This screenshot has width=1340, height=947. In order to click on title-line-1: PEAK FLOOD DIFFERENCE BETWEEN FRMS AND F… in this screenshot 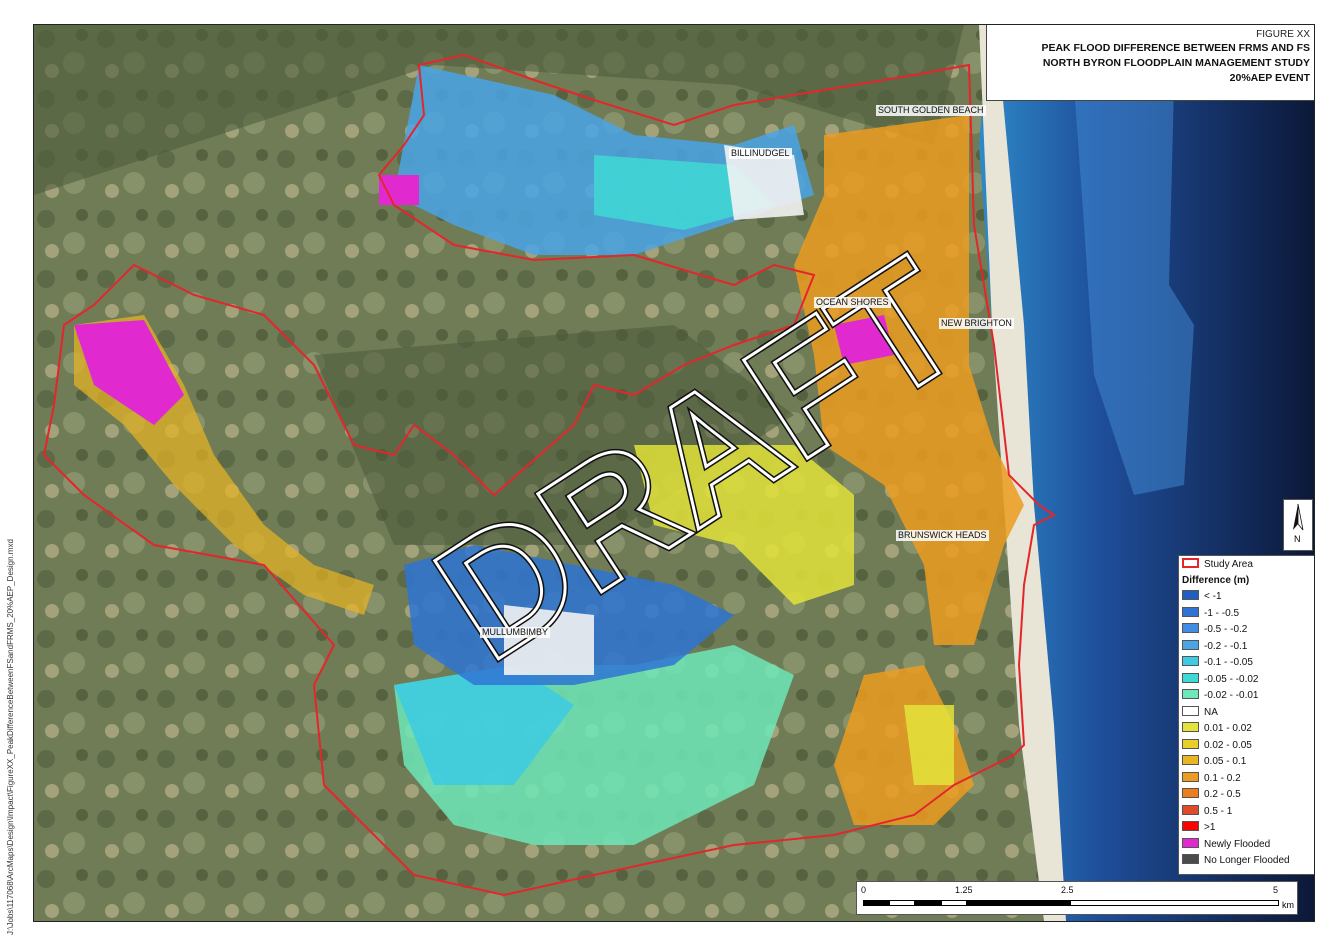, I will do `click(1175, 48)`.